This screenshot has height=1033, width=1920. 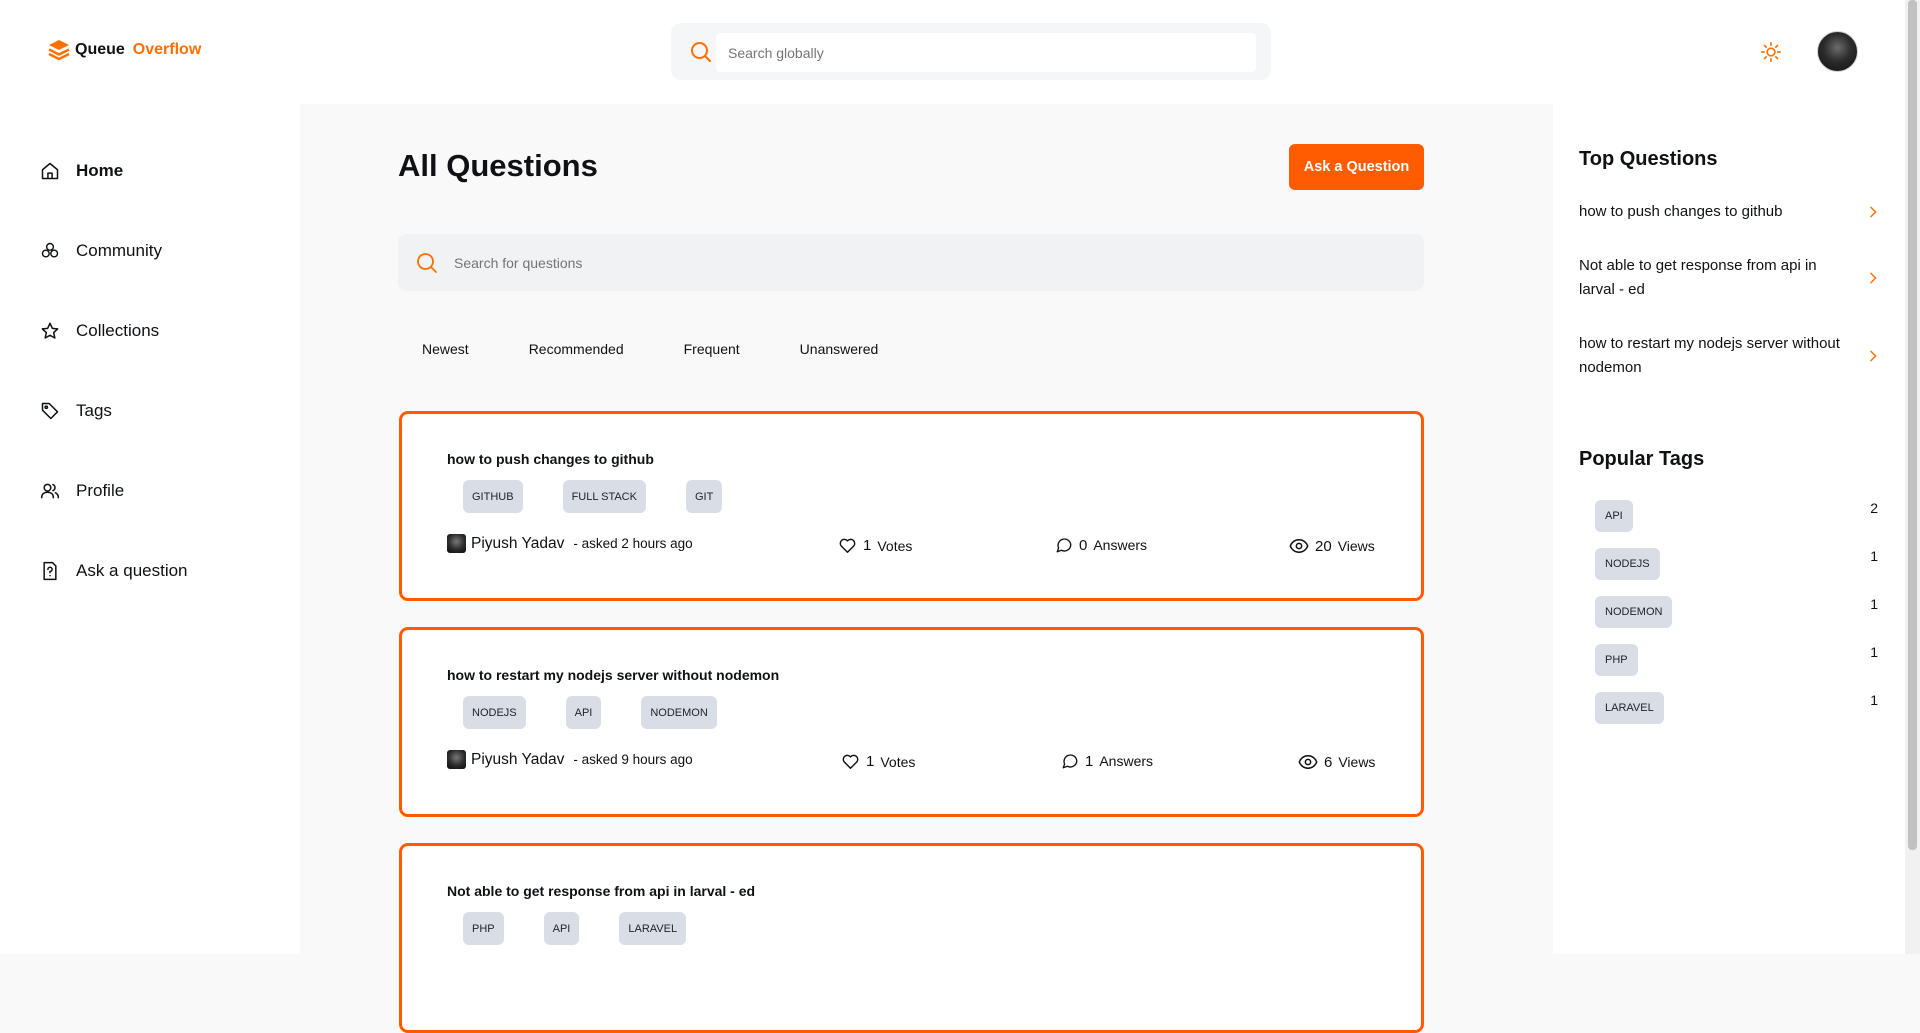 I want to click on community-icon, so click(x=50, y=250).